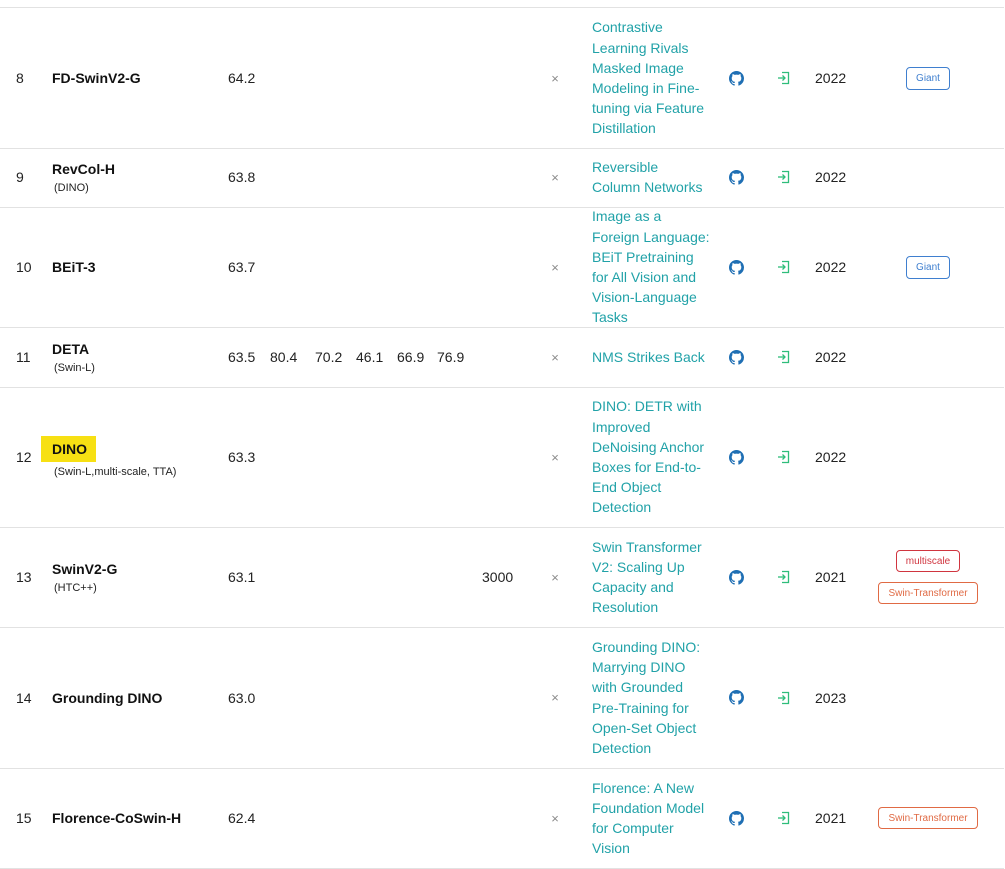 This screenshot has width=1005, height=869. What do you see at coordinates (242, 577) in the screenshot?
I see `metric-cell: 63.1` at bounding box center [242, 577].